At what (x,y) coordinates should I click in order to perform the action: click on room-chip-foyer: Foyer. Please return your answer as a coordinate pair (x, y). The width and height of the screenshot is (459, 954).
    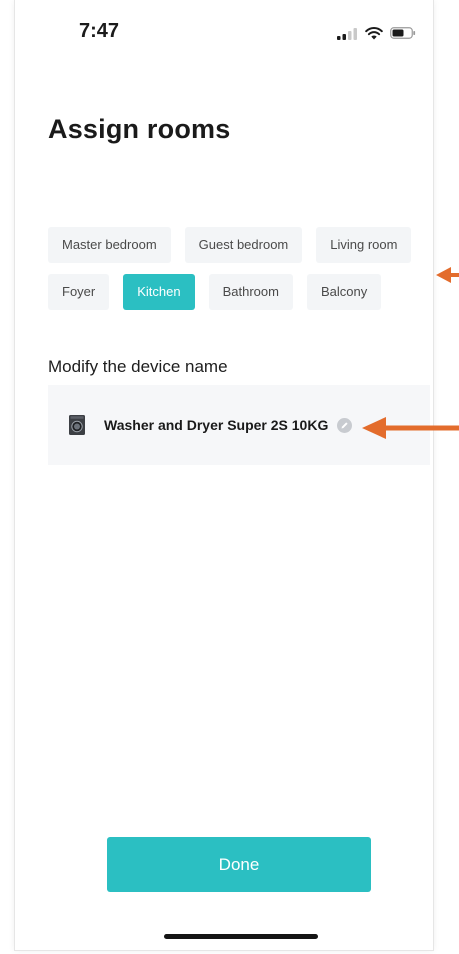
    Looking at the image, I should click on (79, 292).